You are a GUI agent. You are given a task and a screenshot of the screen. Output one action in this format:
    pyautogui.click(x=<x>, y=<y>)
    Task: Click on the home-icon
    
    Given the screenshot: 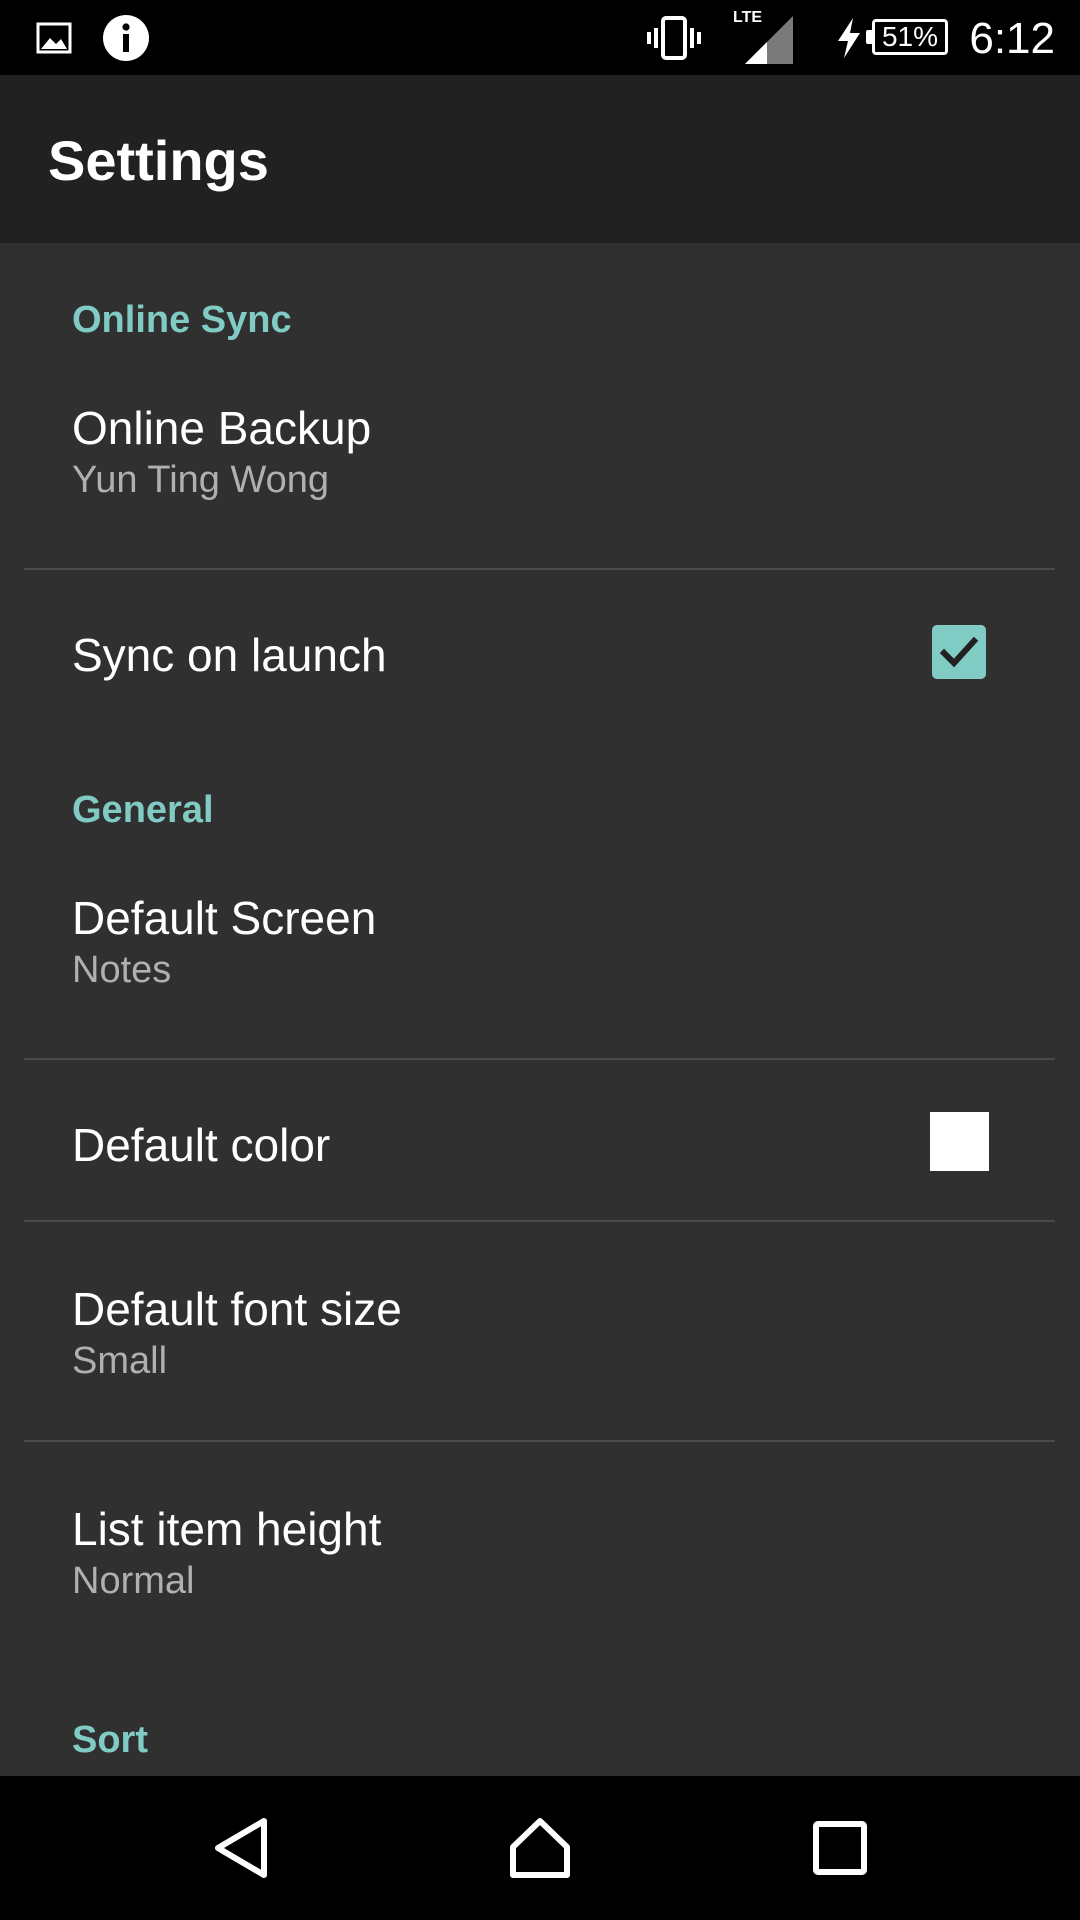 What is the action you would take?
    pyautogui.click(x=540, y=1848)
    